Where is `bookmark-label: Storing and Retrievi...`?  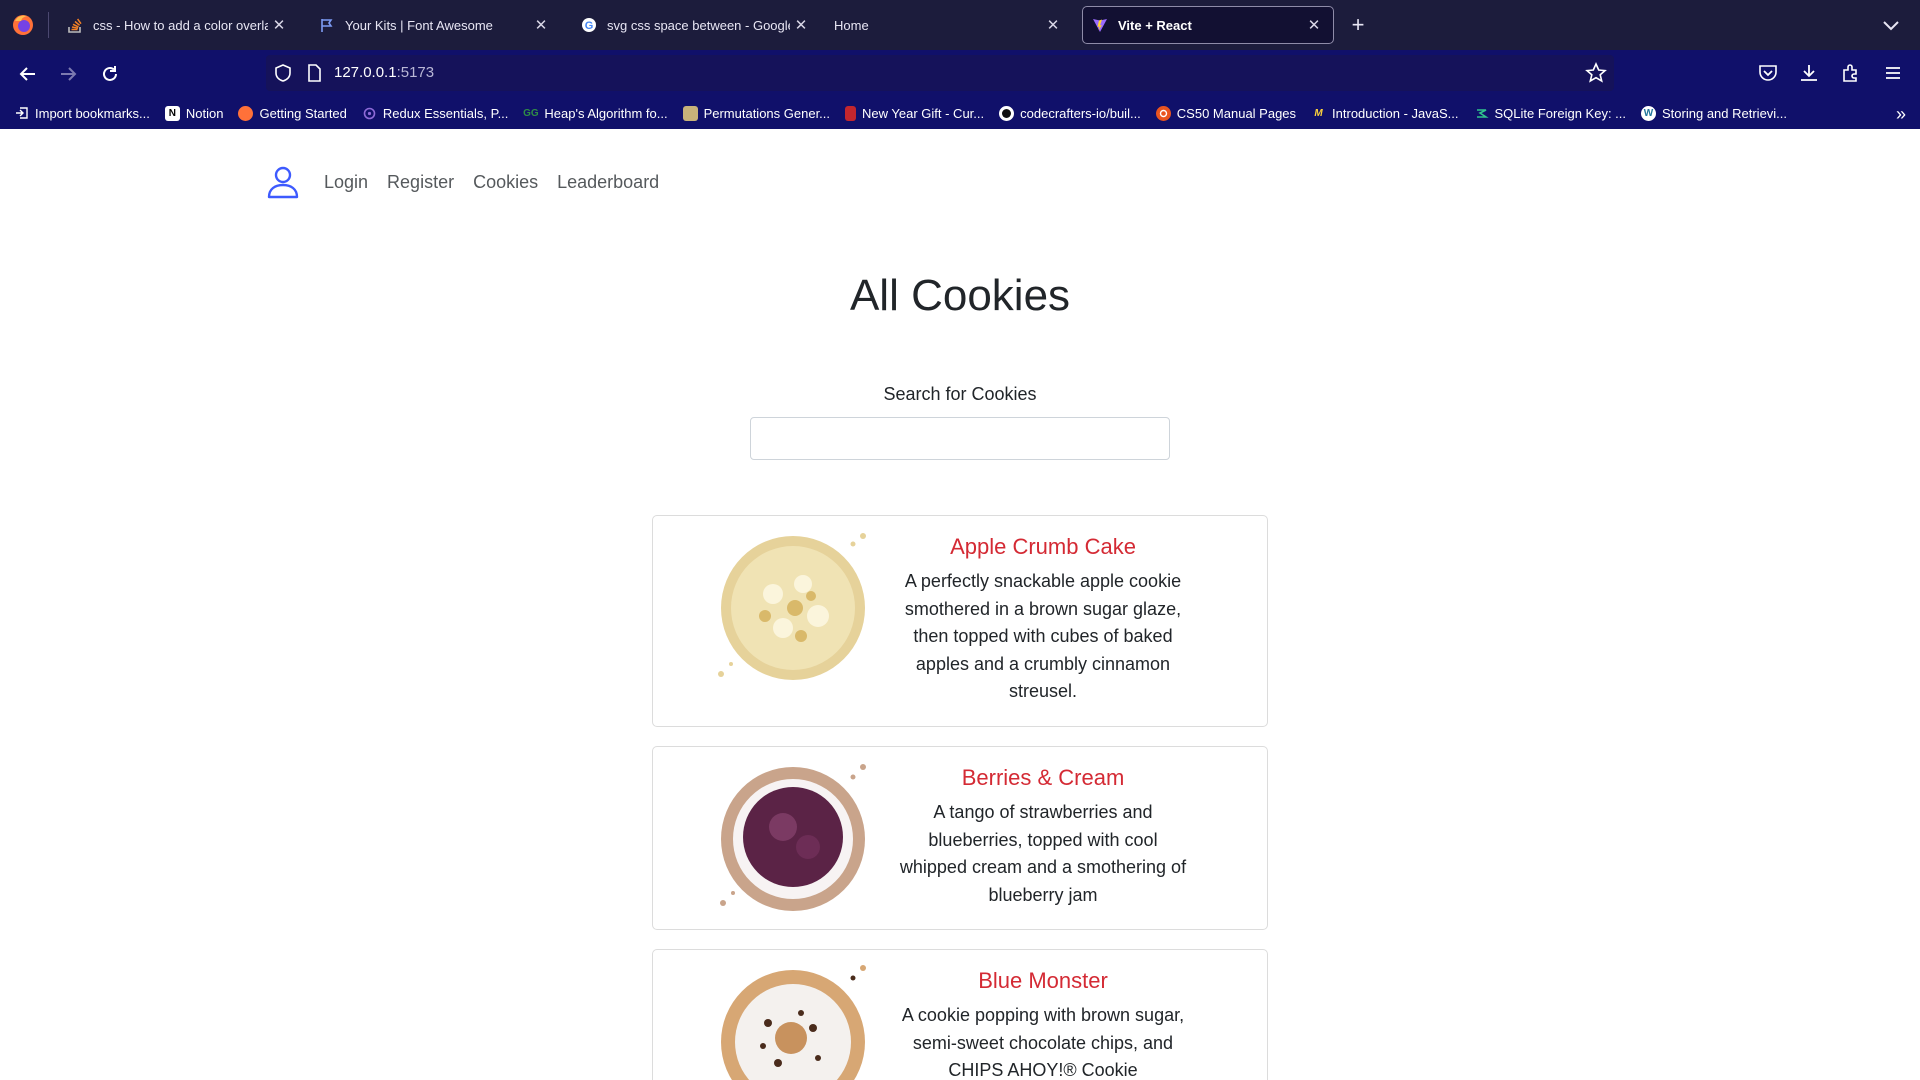
bookmark-label: Storing and Retrievi... is located at coordinates (1725, 113).